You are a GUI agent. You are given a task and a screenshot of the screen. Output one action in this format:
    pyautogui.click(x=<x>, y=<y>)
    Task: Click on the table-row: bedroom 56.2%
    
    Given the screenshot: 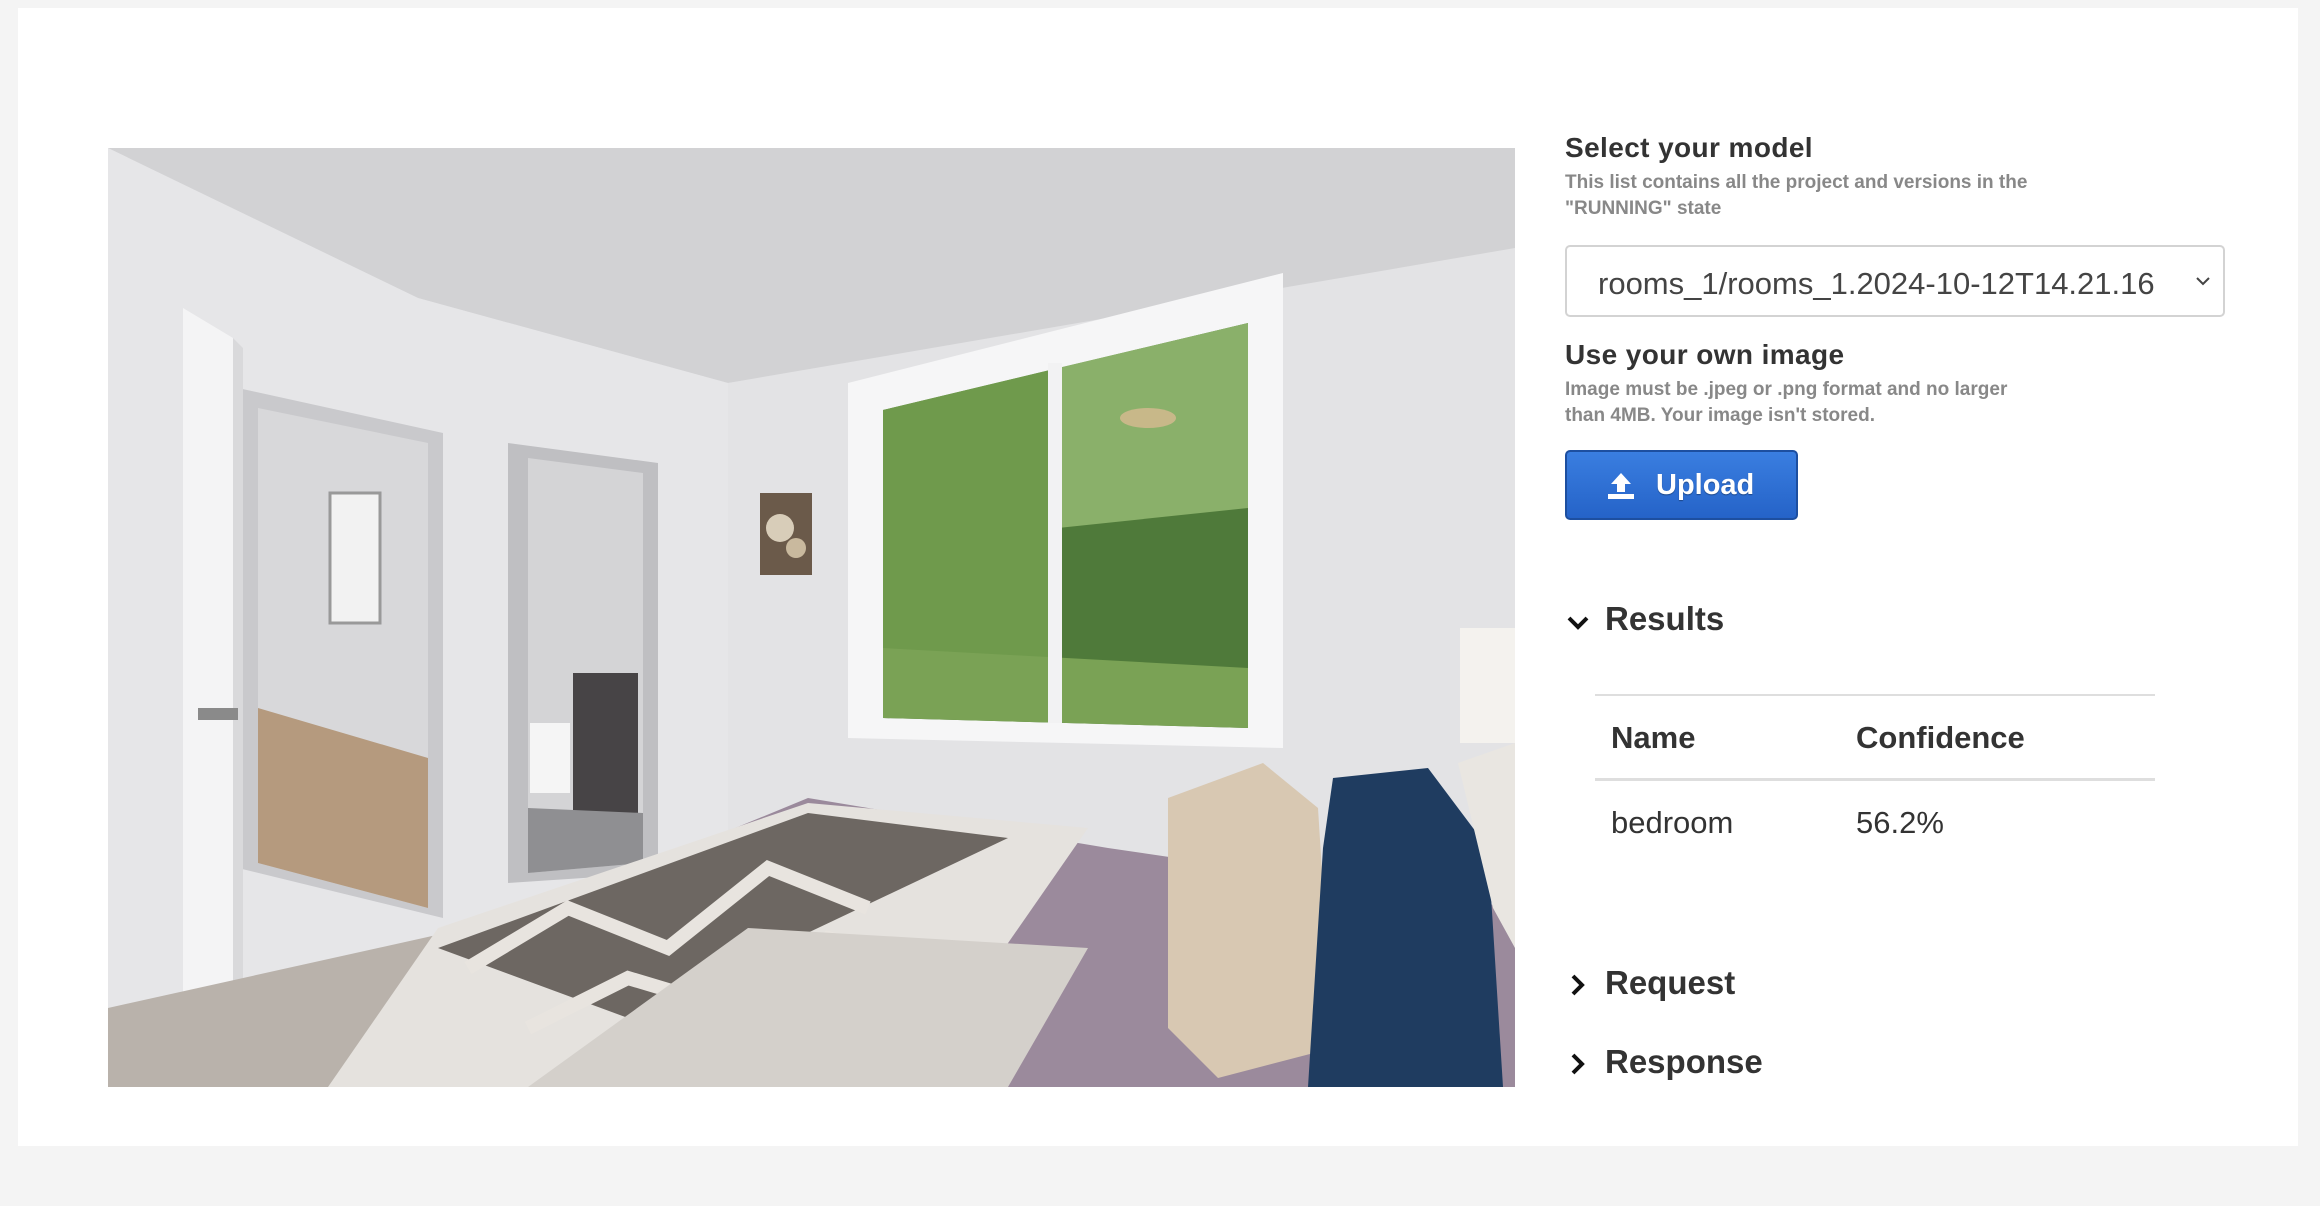 What is the action you would take?
    pyautogui.click(x=1875, y=823)
    